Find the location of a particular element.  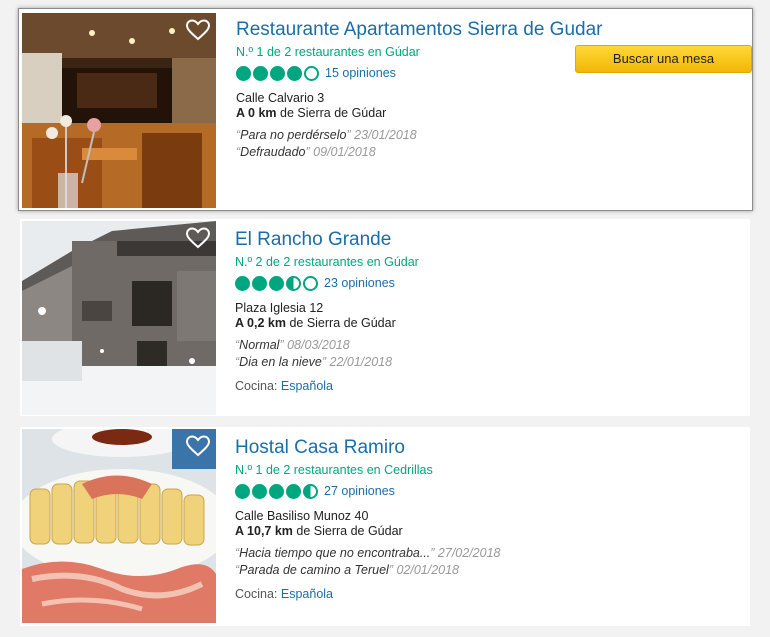

address-text: Calle Basiliso Munoz 40 is located at coordinates (302, 516).